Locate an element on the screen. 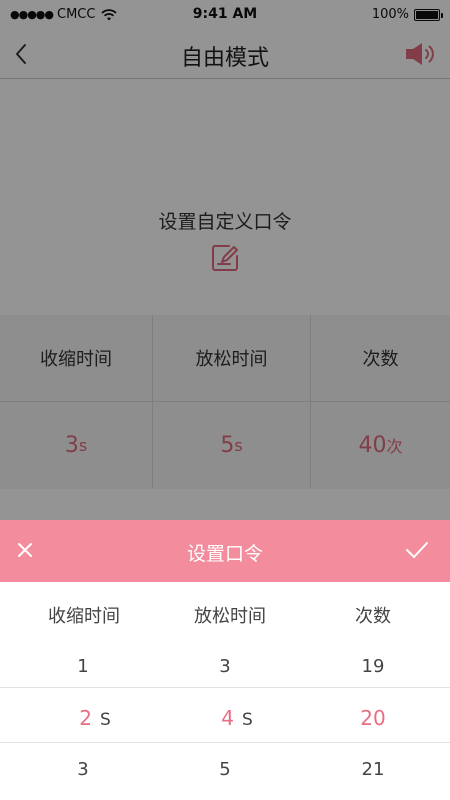 This screenshot has width=450, height=800. picker-selection-bottom-divider is located at coordinates (225, 742).